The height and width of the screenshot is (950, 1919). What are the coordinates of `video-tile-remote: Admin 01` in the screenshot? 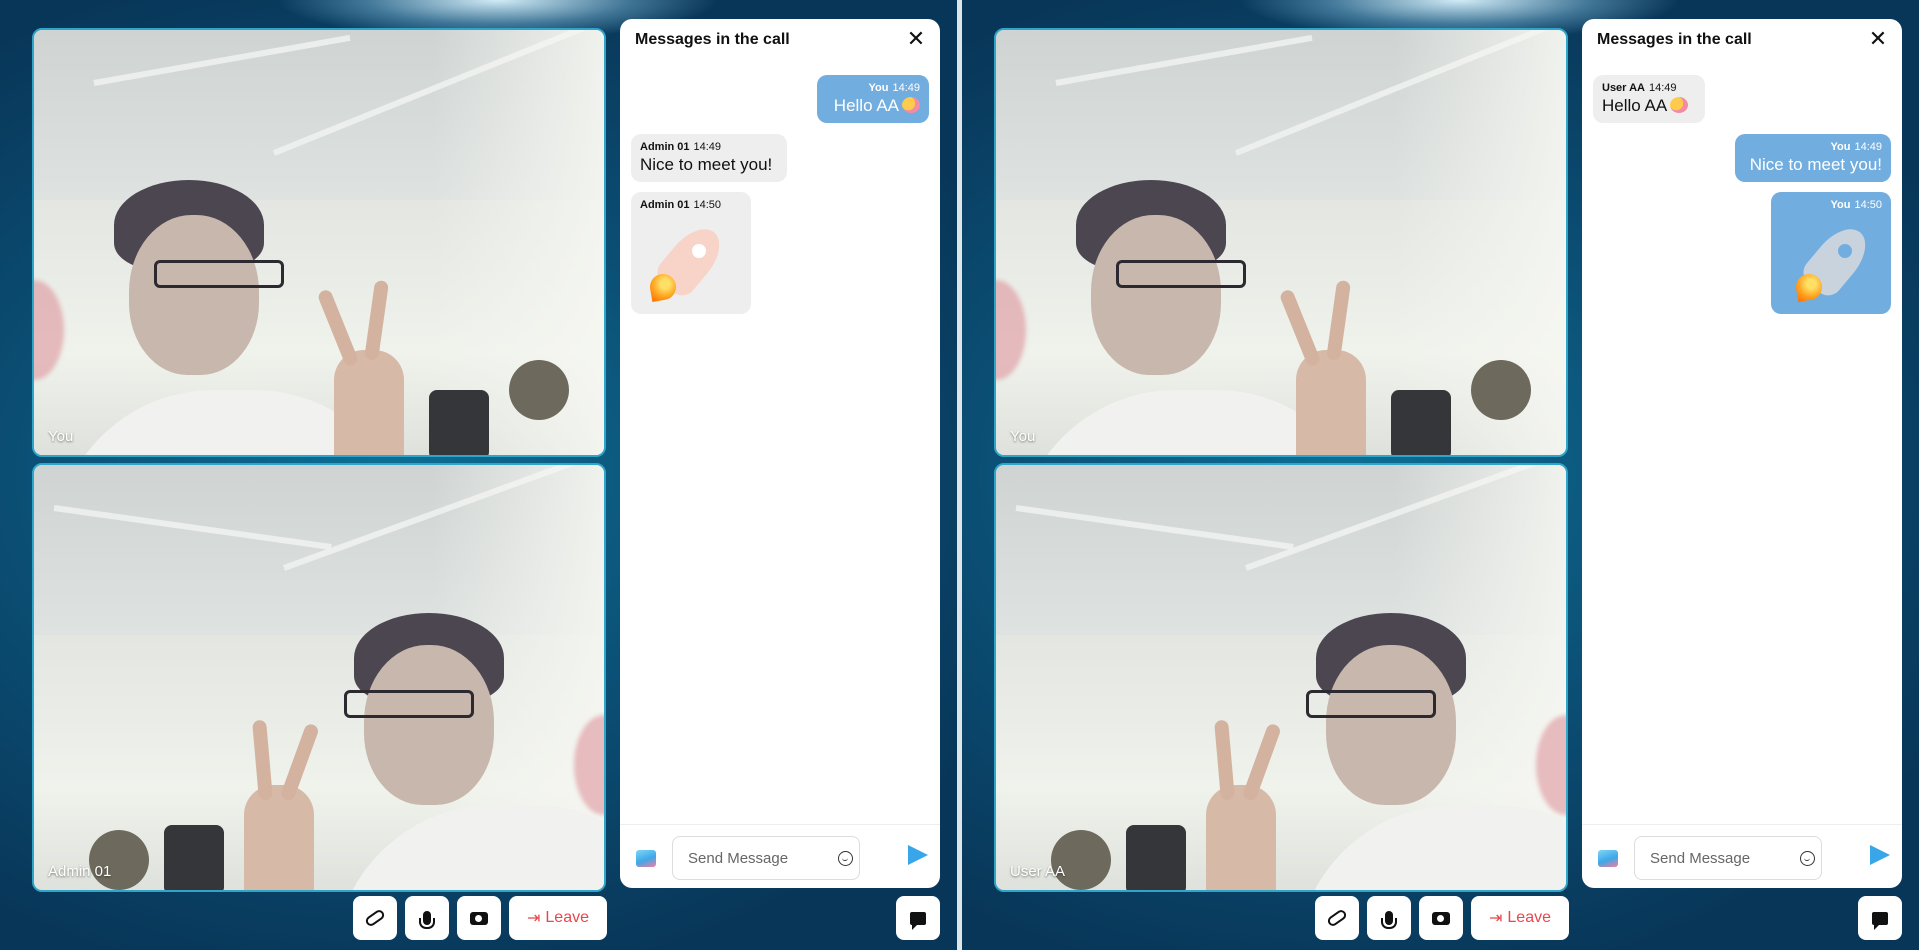 It's located at (319, 677).